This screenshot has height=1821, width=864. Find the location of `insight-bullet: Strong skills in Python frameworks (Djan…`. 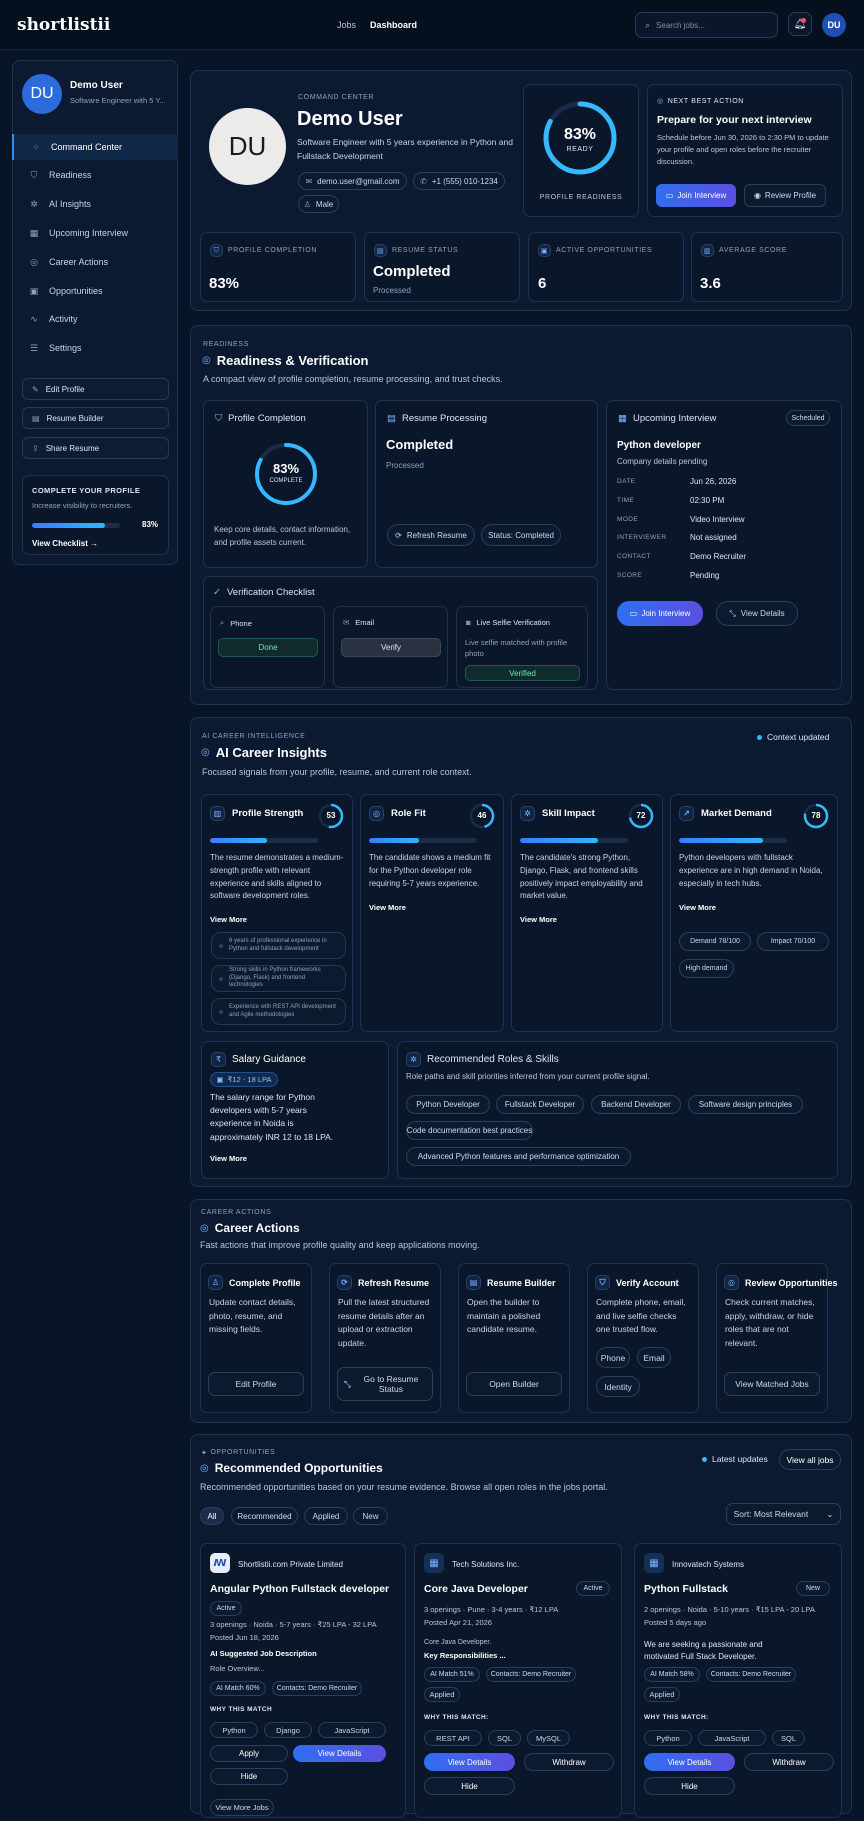

insight-bullet: Strong skills in Python frameworks (Djan… is located at coordinates (278, 978).